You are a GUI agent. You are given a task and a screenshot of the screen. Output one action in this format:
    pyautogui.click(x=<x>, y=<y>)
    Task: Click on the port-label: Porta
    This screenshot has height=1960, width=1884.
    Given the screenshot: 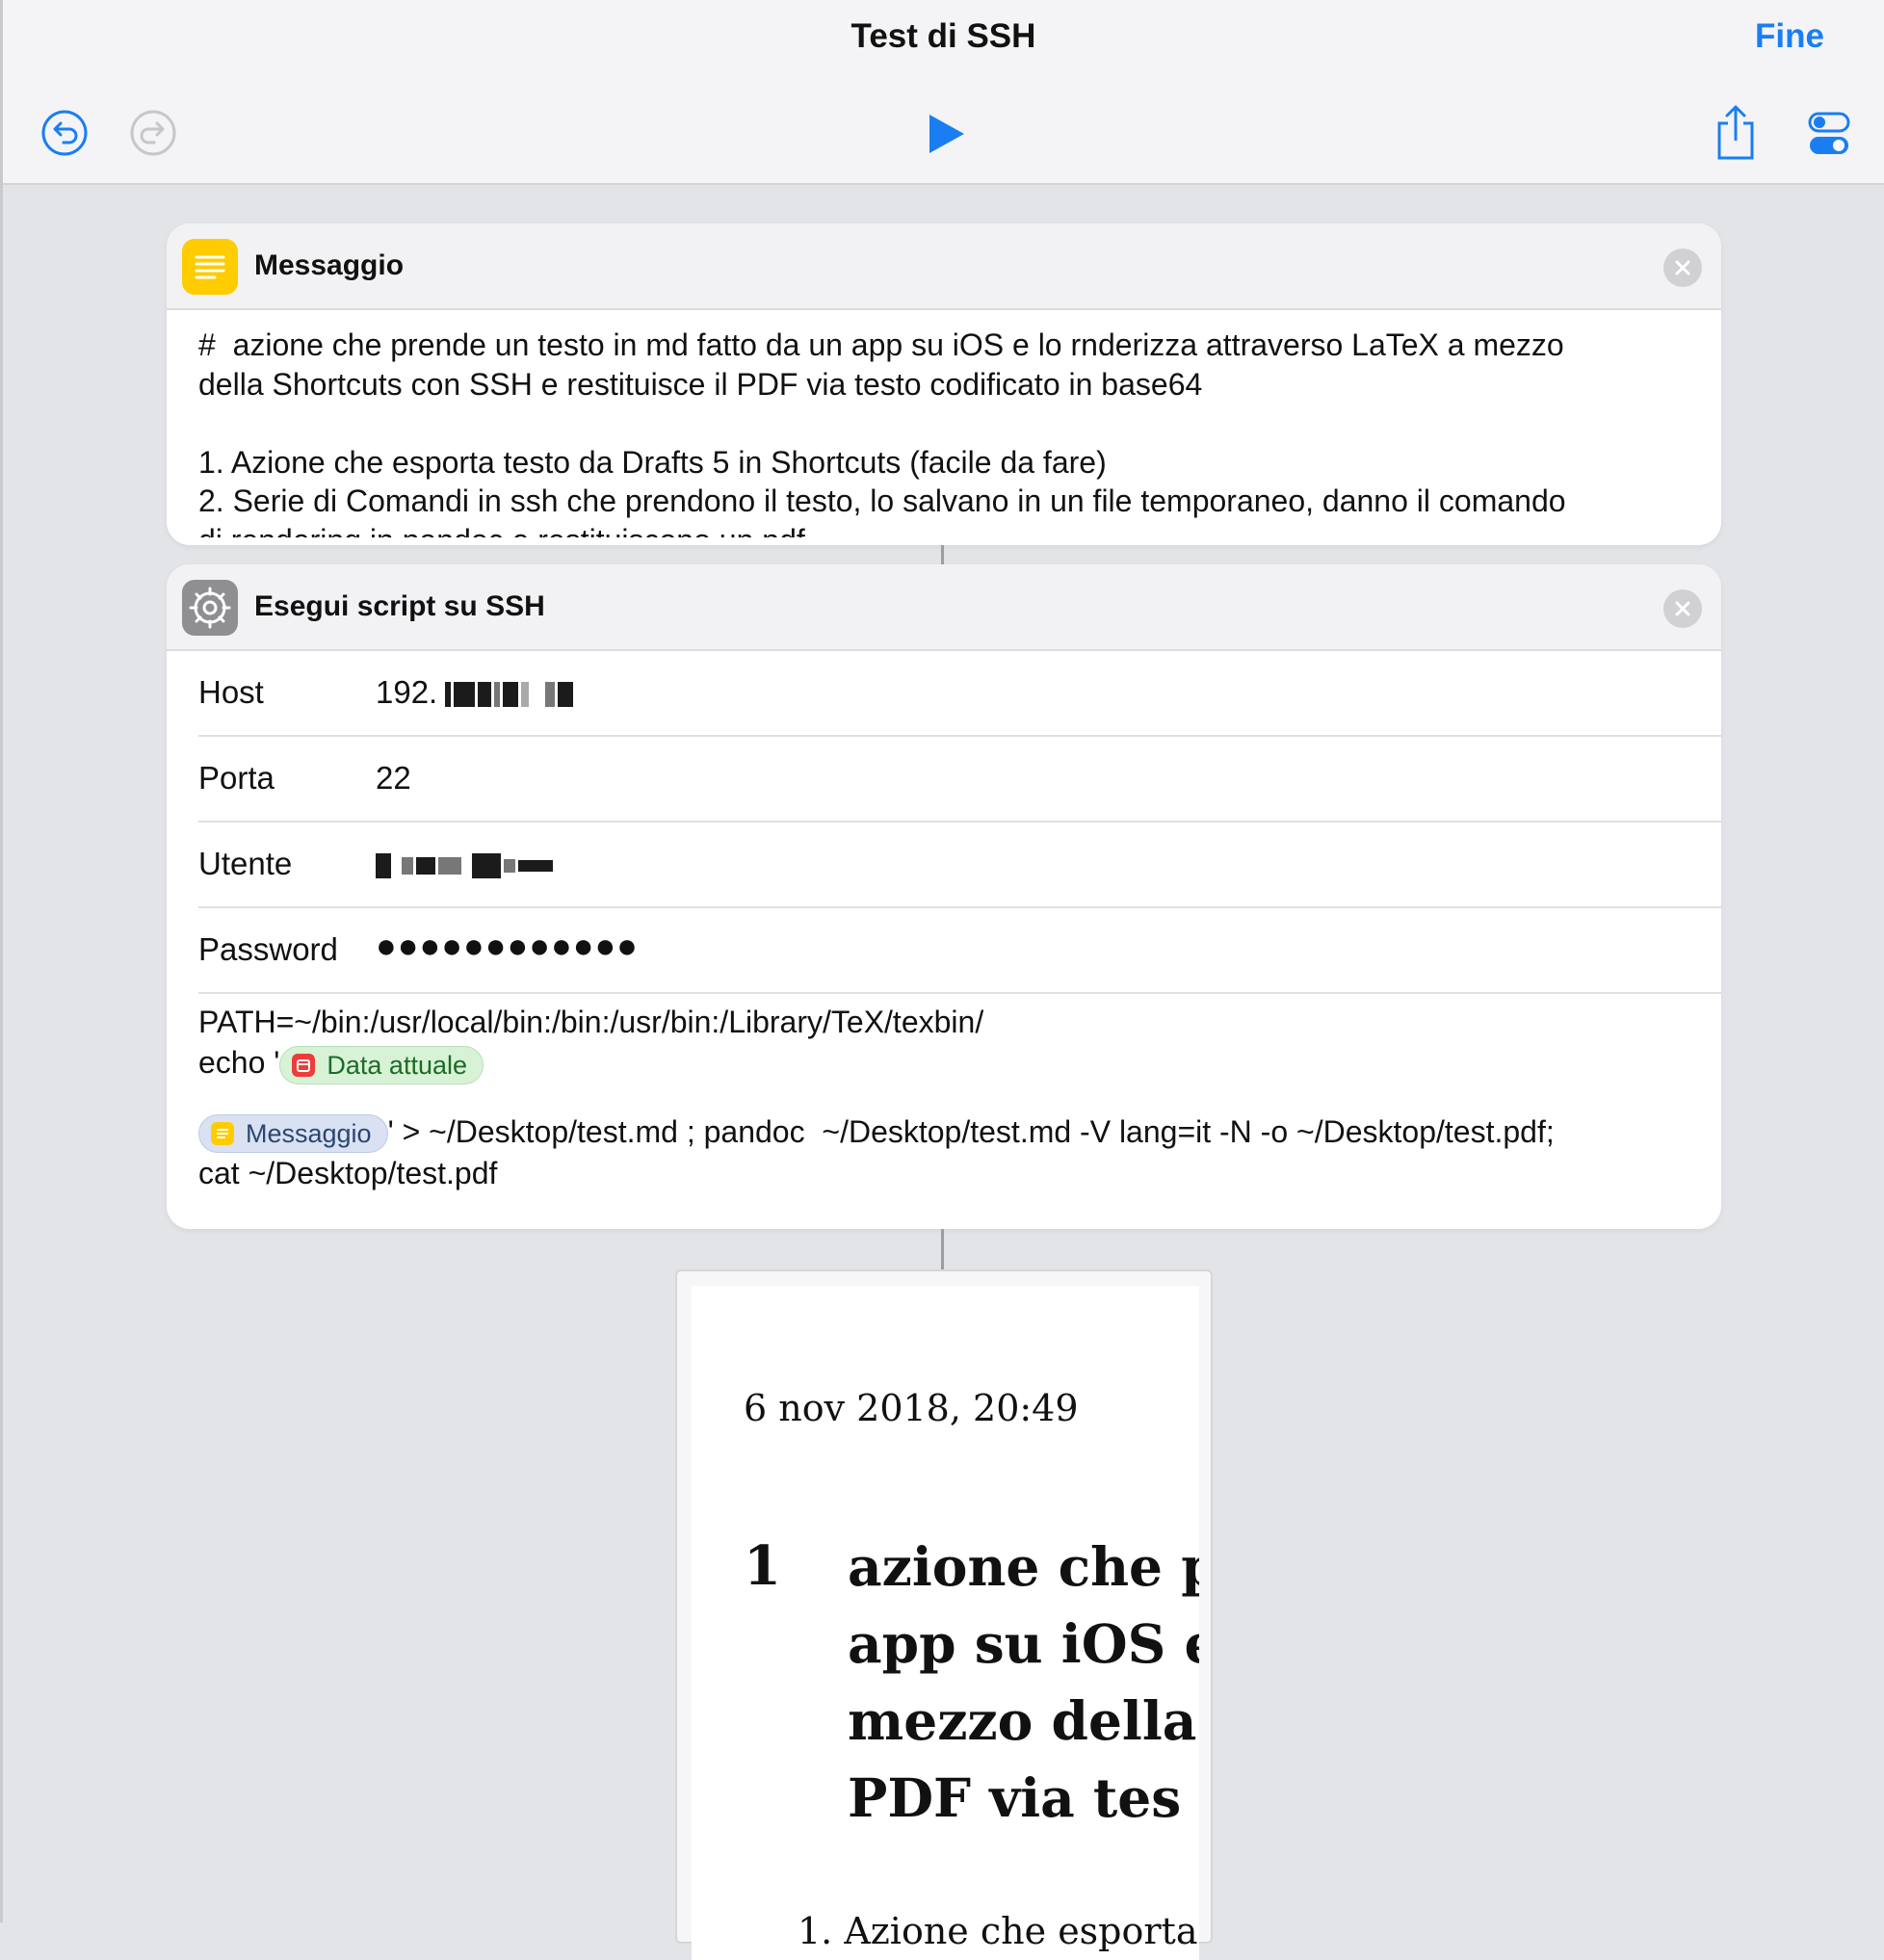 What is the action you would take?
    pyautogui.click(x=236, y=778)
    